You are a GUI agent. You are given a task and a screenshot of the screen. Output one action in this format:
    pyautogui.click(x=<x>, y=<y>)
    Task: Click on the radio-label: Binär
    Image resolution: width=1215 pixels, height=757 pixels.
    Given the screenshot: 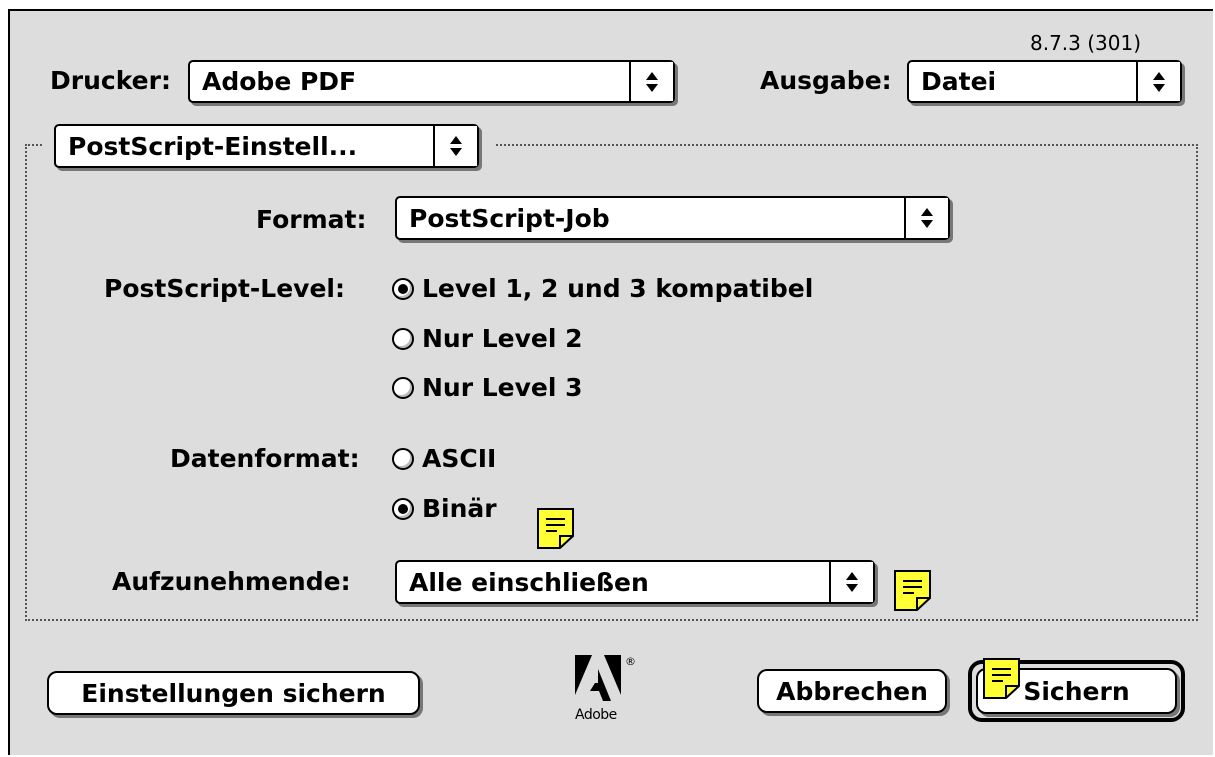 What is the action you would take?
    pyautogui.click(x=459, y=508)
    